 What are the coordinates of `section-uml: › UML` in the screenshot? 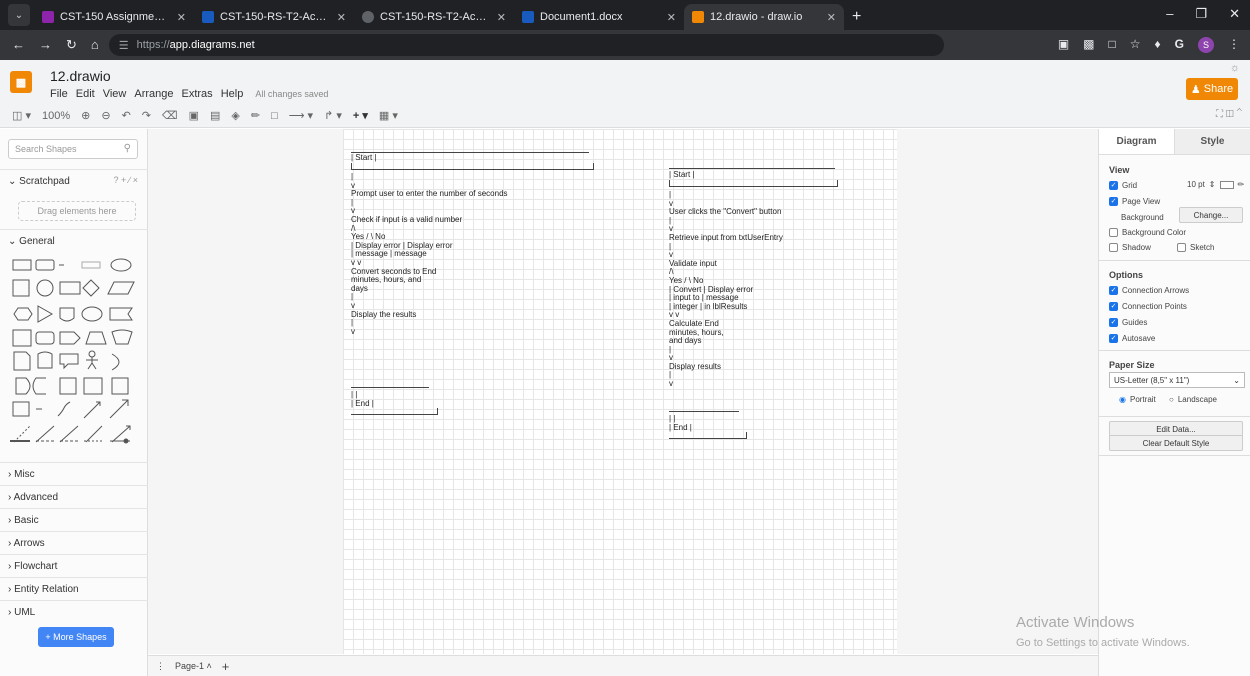 It's located at (74, 611).